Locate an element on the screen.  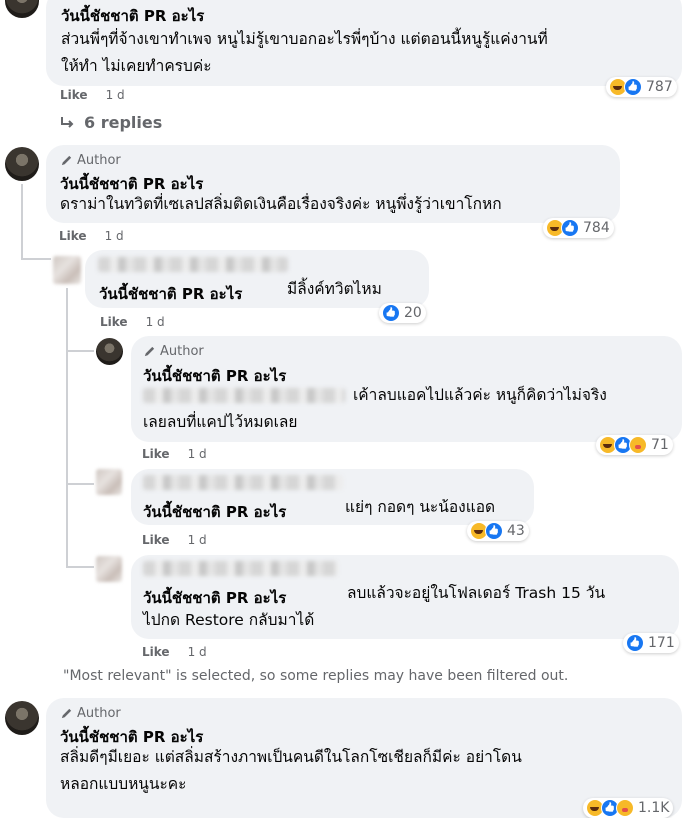
reaction-count: 787 is located at coordinates (659, 87).